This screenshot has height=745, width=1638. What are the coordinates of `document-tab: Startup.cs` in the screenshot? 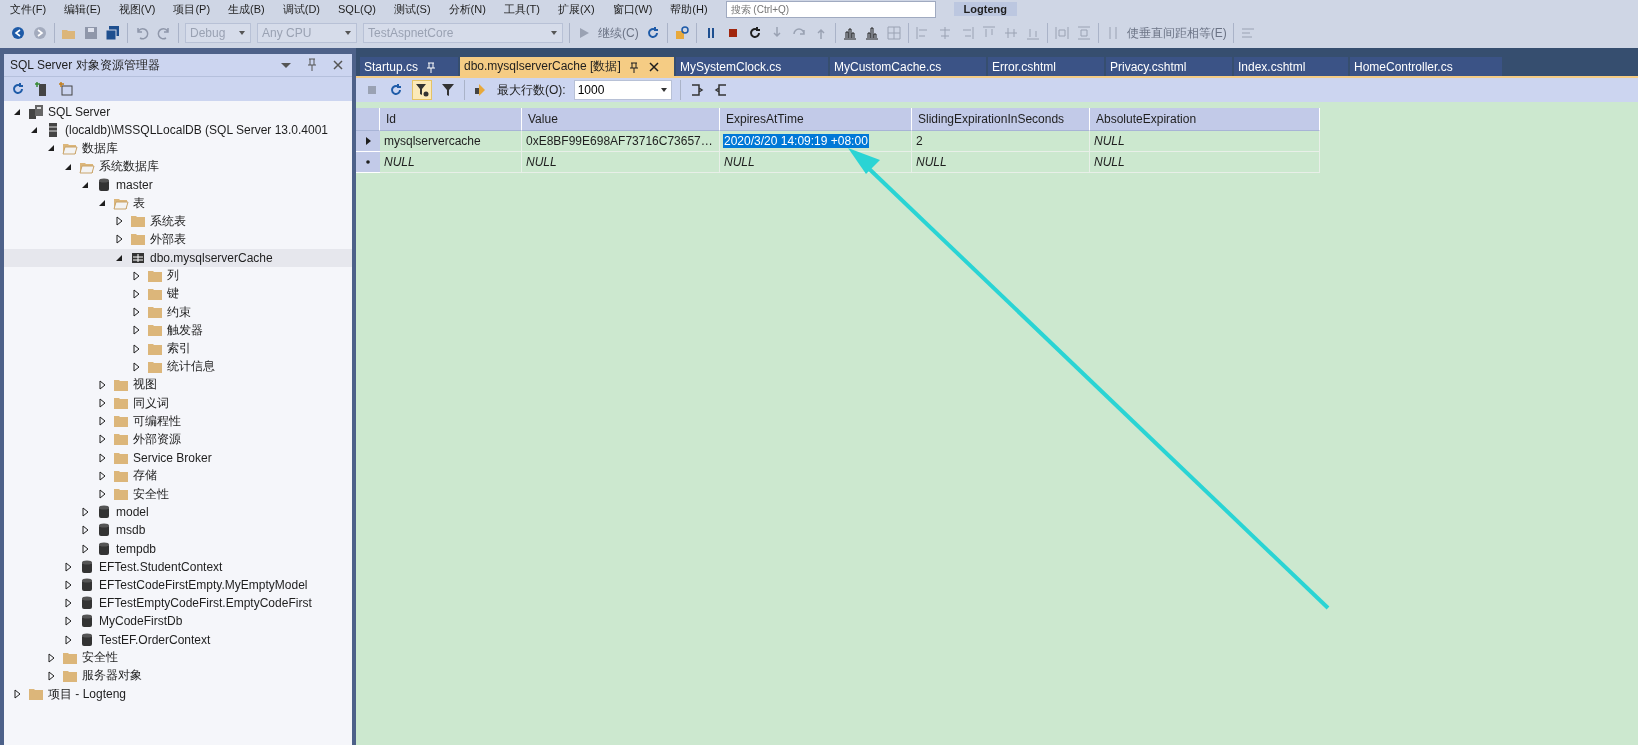 It's located at (409, 66).